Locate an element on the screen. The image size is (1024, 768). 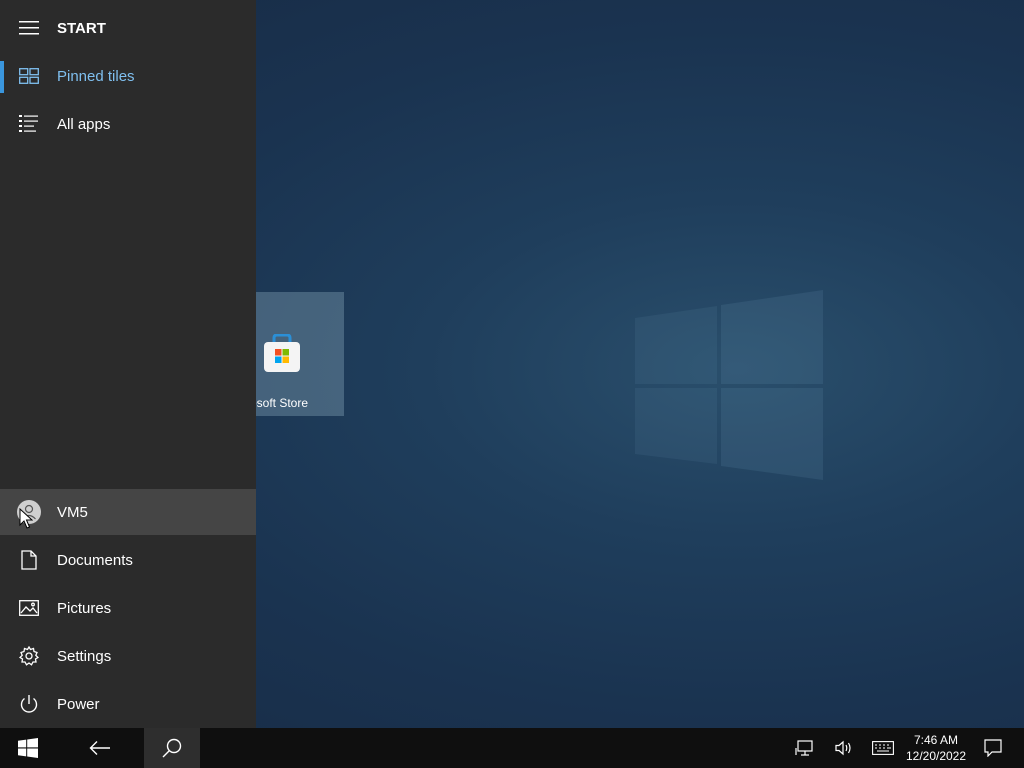
documents-button: Documents is located at coordinates (128, 560).